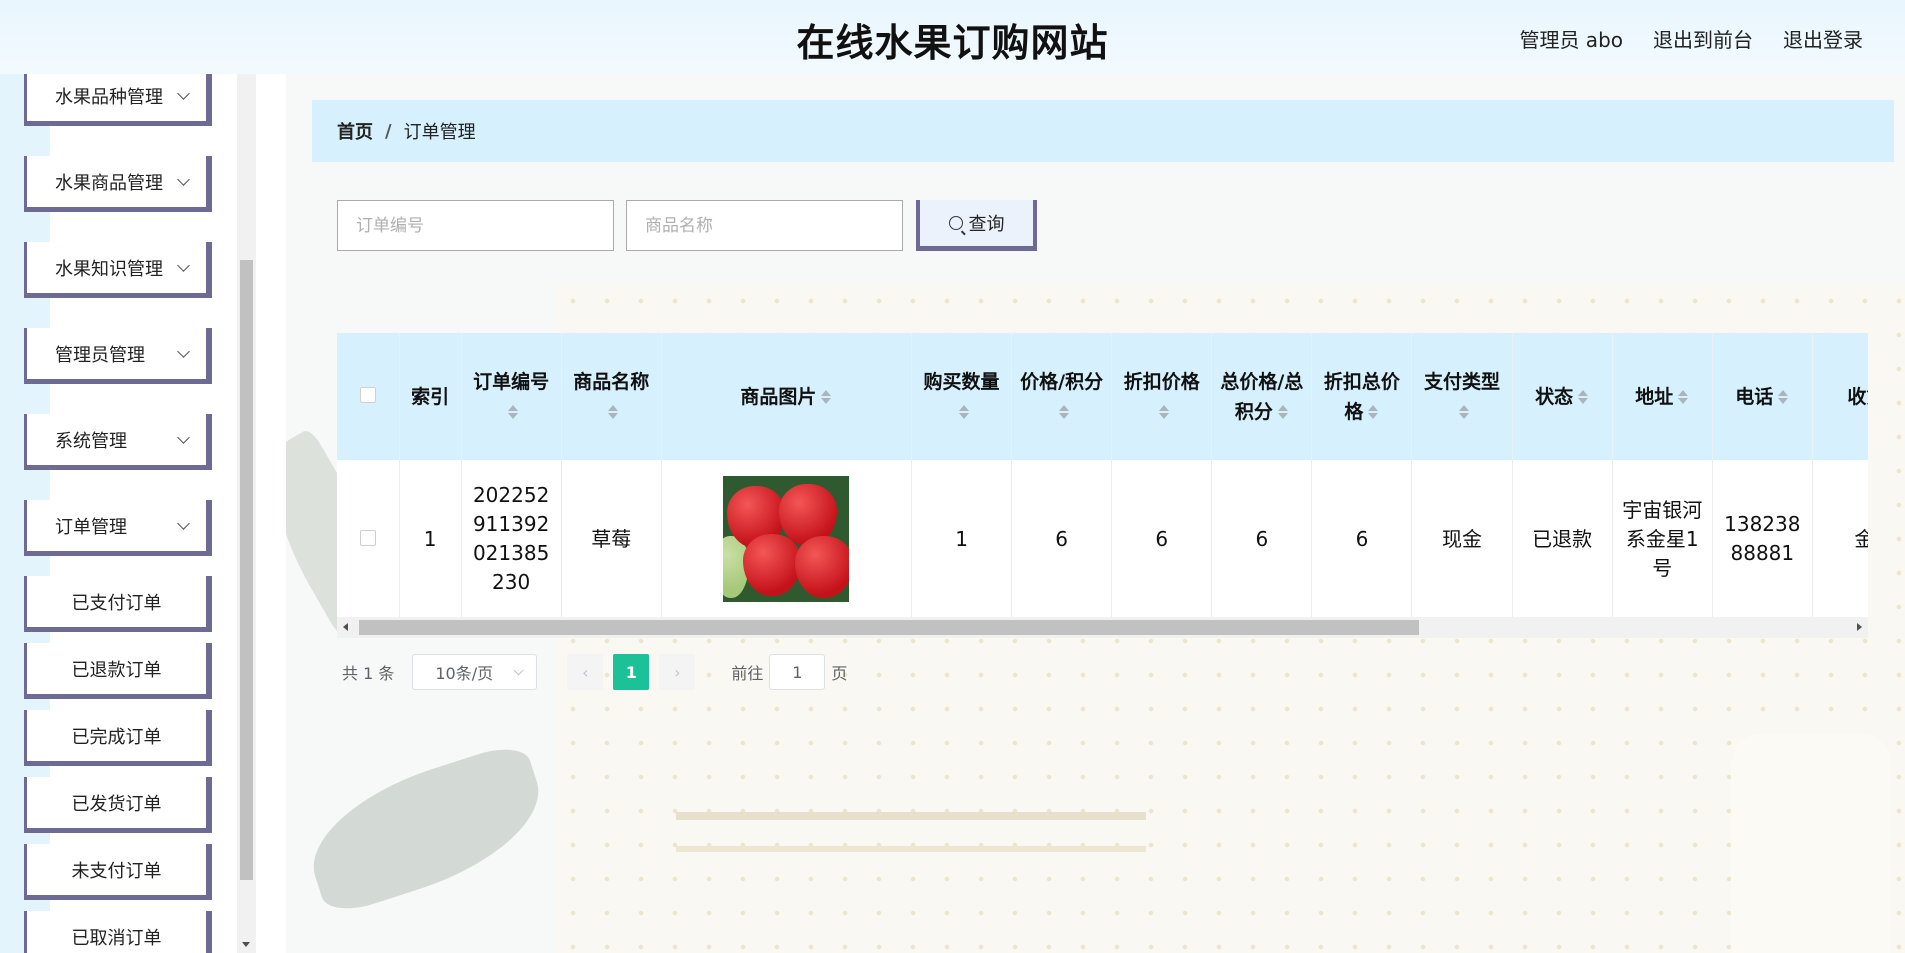 The image size is (1905, 953). Describe the element at coordinates (464, 673) in the screenshot. I see `page-size-value: 10条/页` at that location.